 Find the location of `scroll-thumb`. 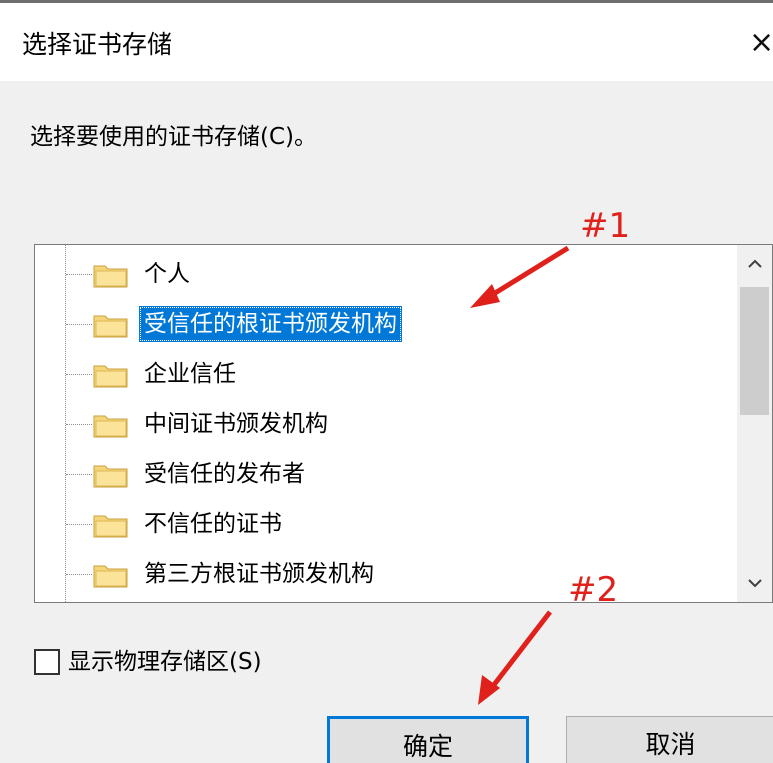

scroll-thumb is located at coordinates (754, 351).